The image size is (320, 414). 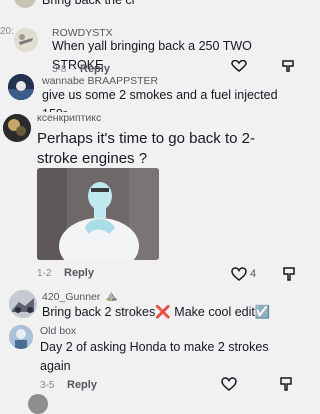 I want to click on like-count: 4, so click(x=253, y=274).